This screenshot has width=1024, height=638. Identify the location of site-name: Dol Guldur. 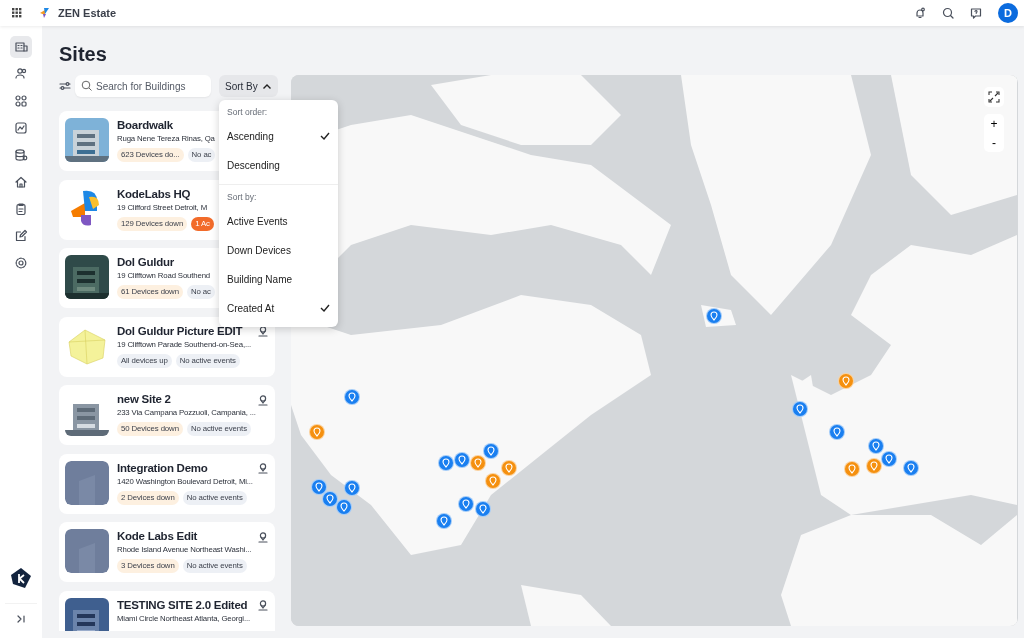
(145, 262).